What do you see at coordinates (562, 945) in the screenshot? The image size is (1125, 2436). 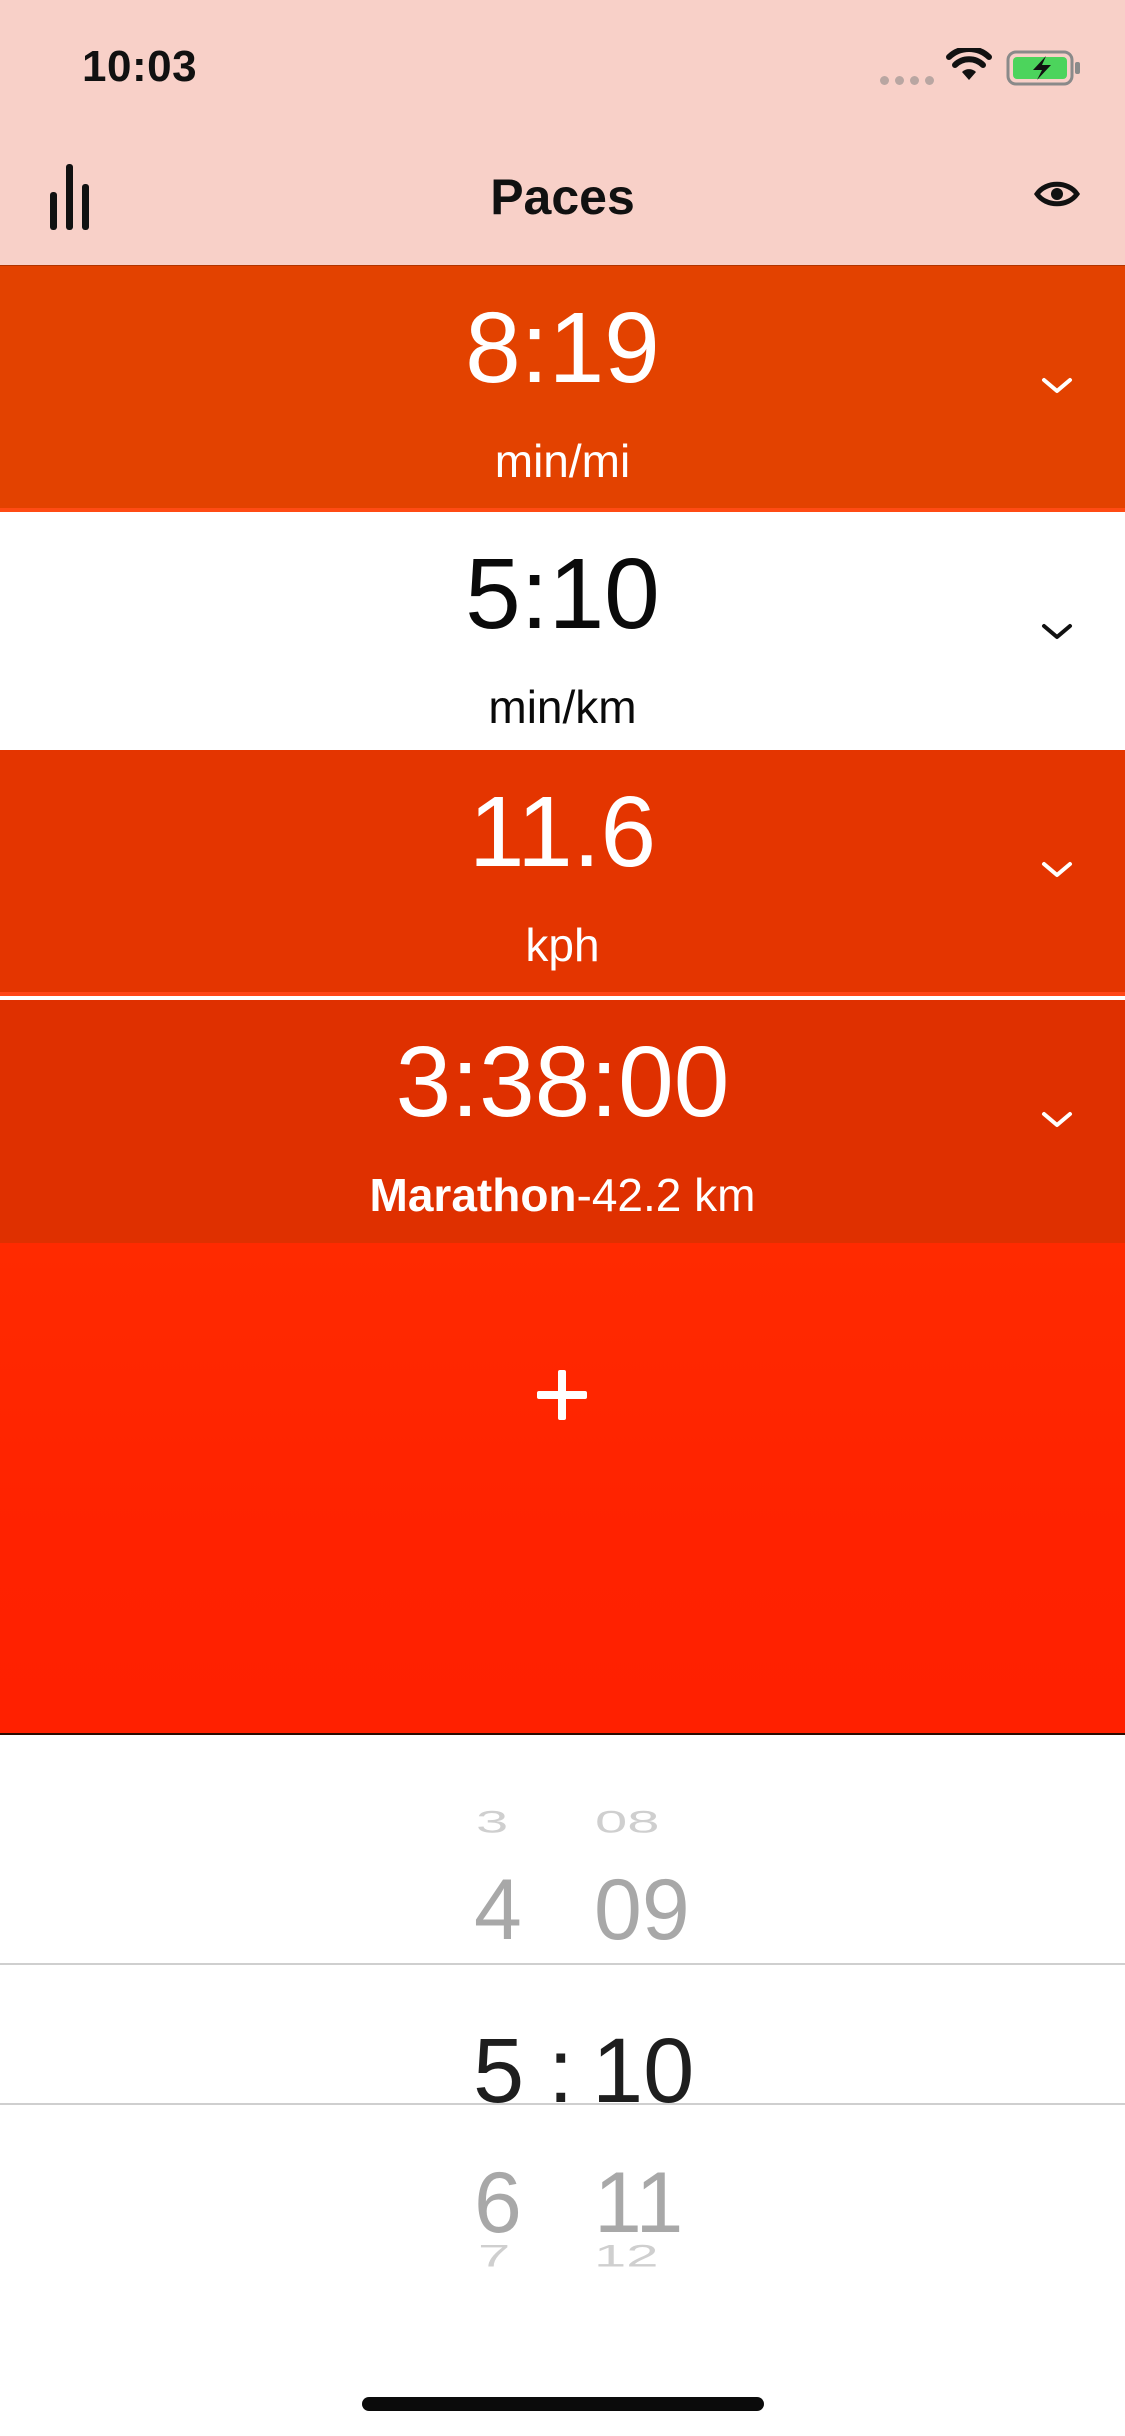 I see `pace-unit: kph` at bounding box center [562, 945].